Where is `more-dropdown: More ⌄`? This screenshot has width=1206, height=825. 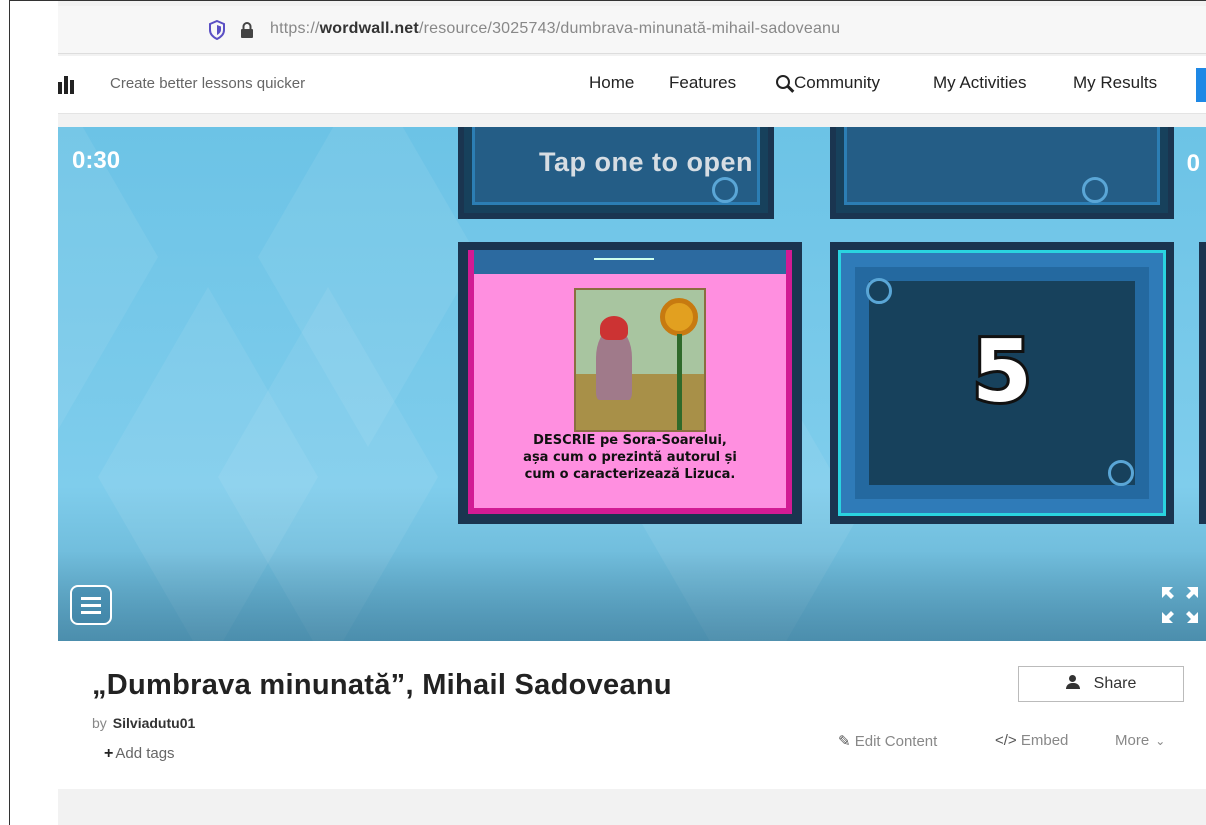
more-dropdown: More ⌄ is located at coordinates (1140, 740).